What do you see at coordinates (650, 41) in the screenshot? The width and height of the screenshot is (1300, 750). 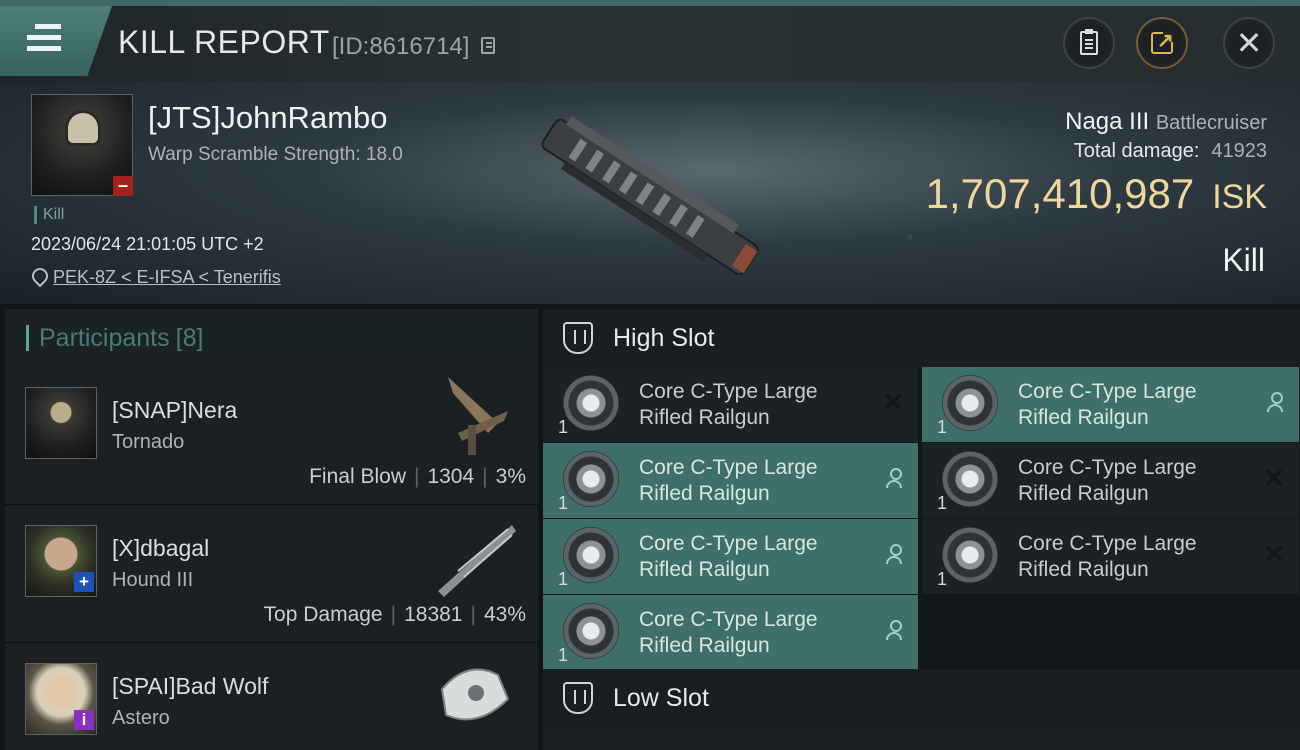 I see `top-bar: KILL REPORT [ID:8616714] ✕` at bounding box center [650, 41].